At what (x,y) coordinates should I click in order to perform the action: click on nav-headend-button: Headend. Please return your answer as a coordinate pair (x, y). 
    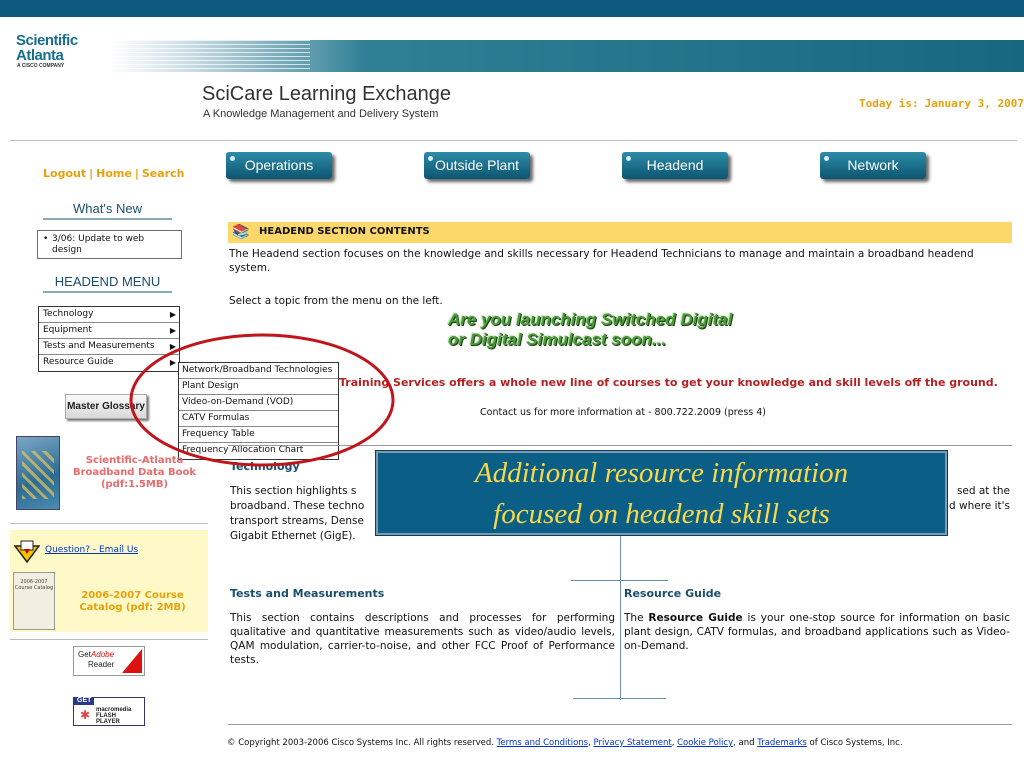
    Looking at the image, I should click on (675, 165).